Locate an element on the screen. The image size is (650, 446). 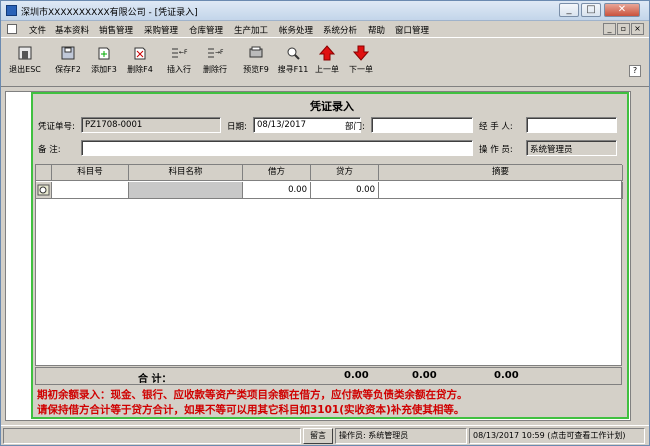
delete-button: 删除F4 is located at coordinates (140, 63).